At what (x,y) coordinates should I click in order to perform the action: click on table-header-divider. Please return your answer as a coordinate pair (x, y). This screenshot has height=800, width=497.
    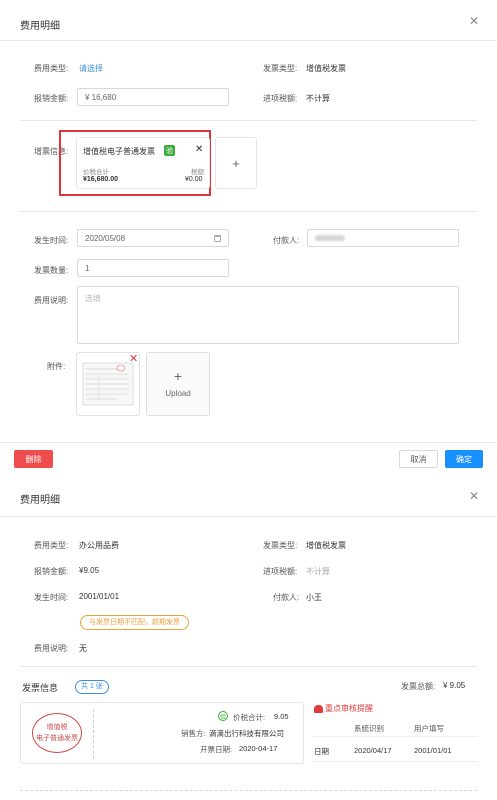
    Looking at the image, I should click on (395, 736).